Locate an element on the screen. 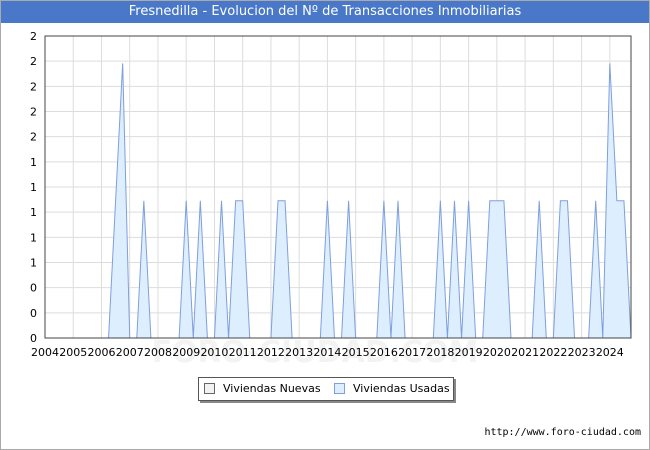  x-tick-label: 2010 is located at coordinates (214, 352).